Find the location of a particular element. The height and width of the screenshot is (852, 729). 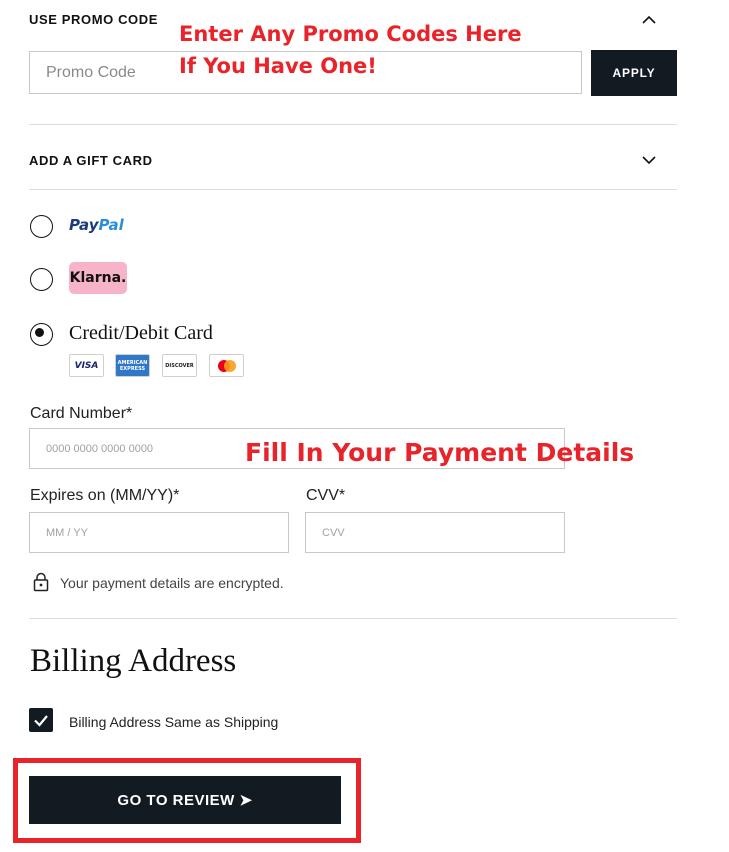

paypal-radio is located at coordinates (41, 226).